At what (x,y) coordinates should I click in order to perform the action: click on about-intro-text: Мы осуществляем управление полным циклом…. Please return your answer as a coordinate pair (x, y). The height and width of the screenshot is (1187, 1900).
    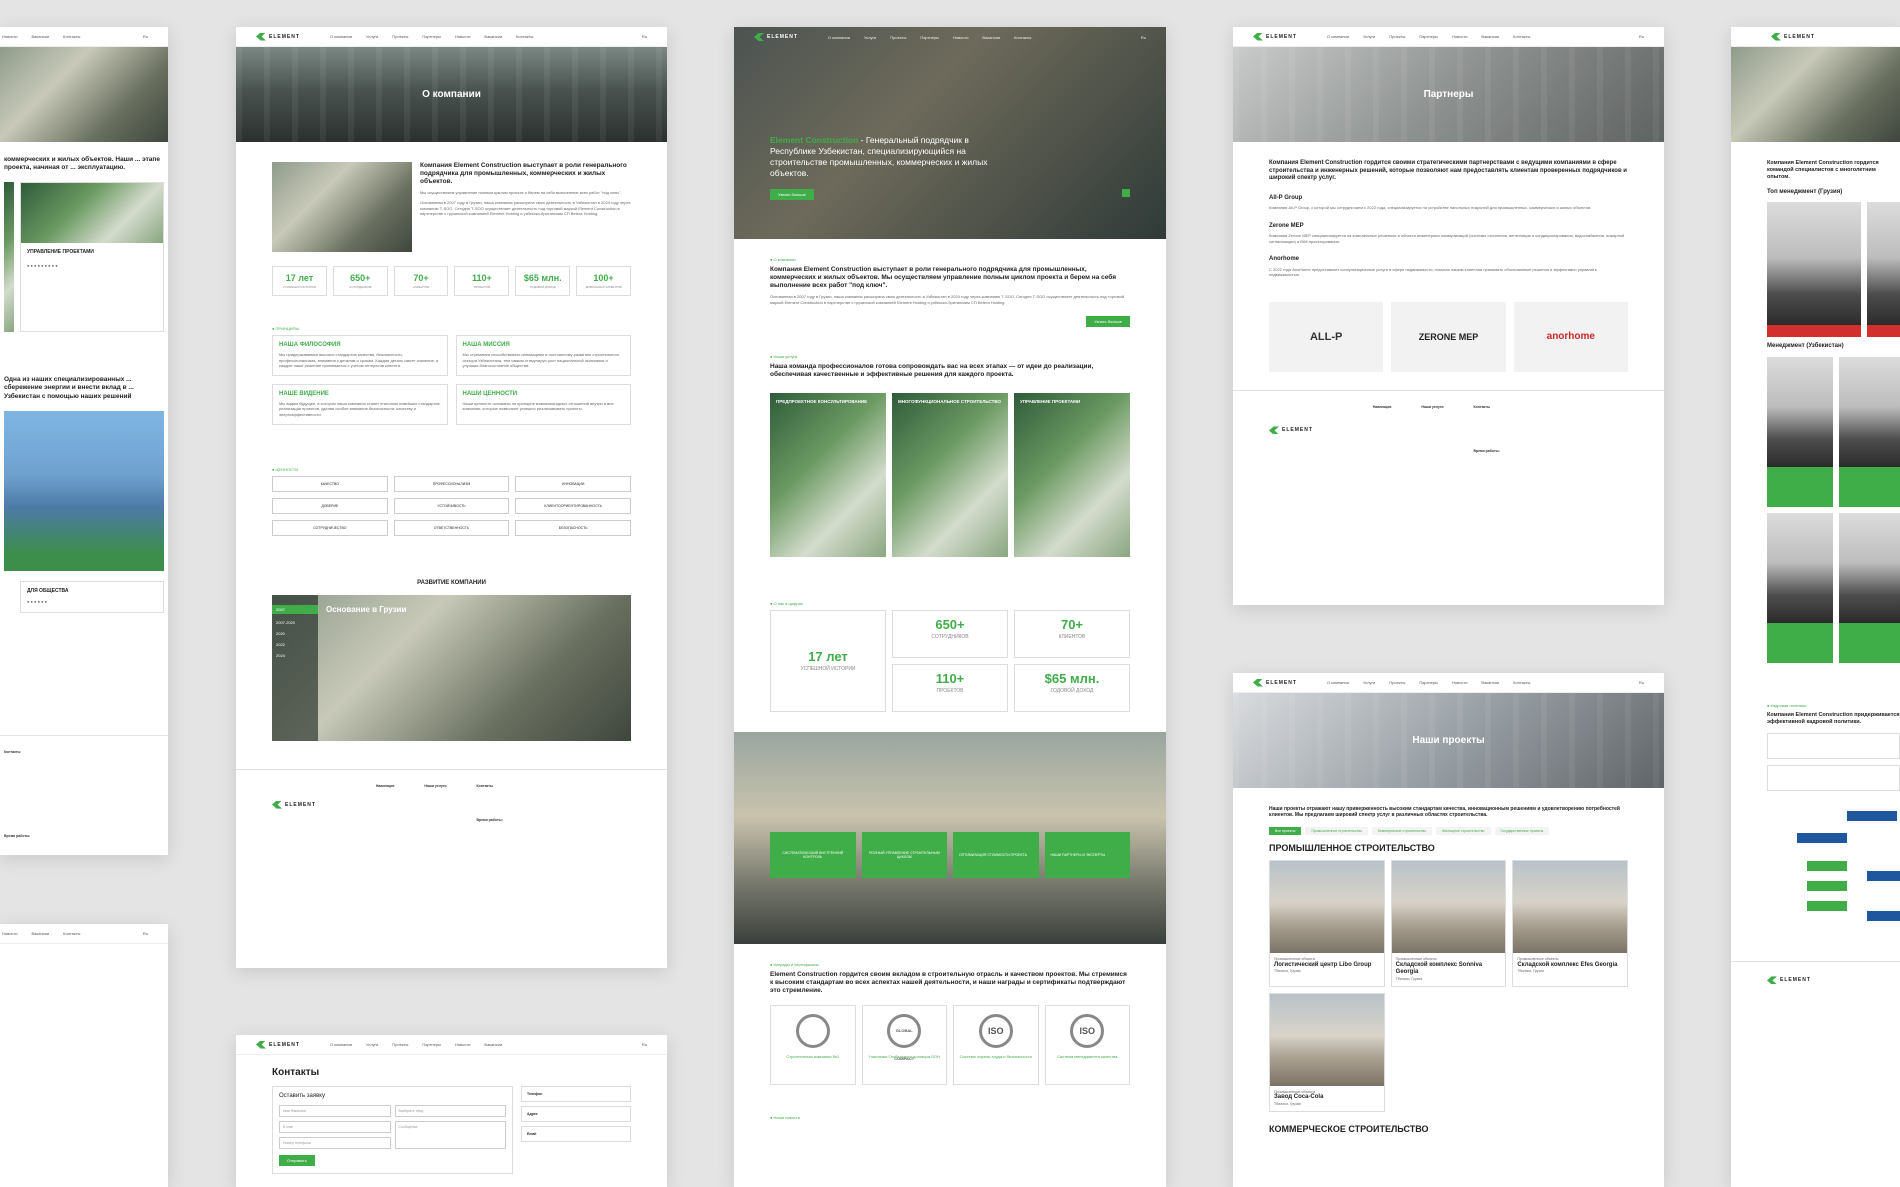
    Looking at the image, I should click on (521, 193).